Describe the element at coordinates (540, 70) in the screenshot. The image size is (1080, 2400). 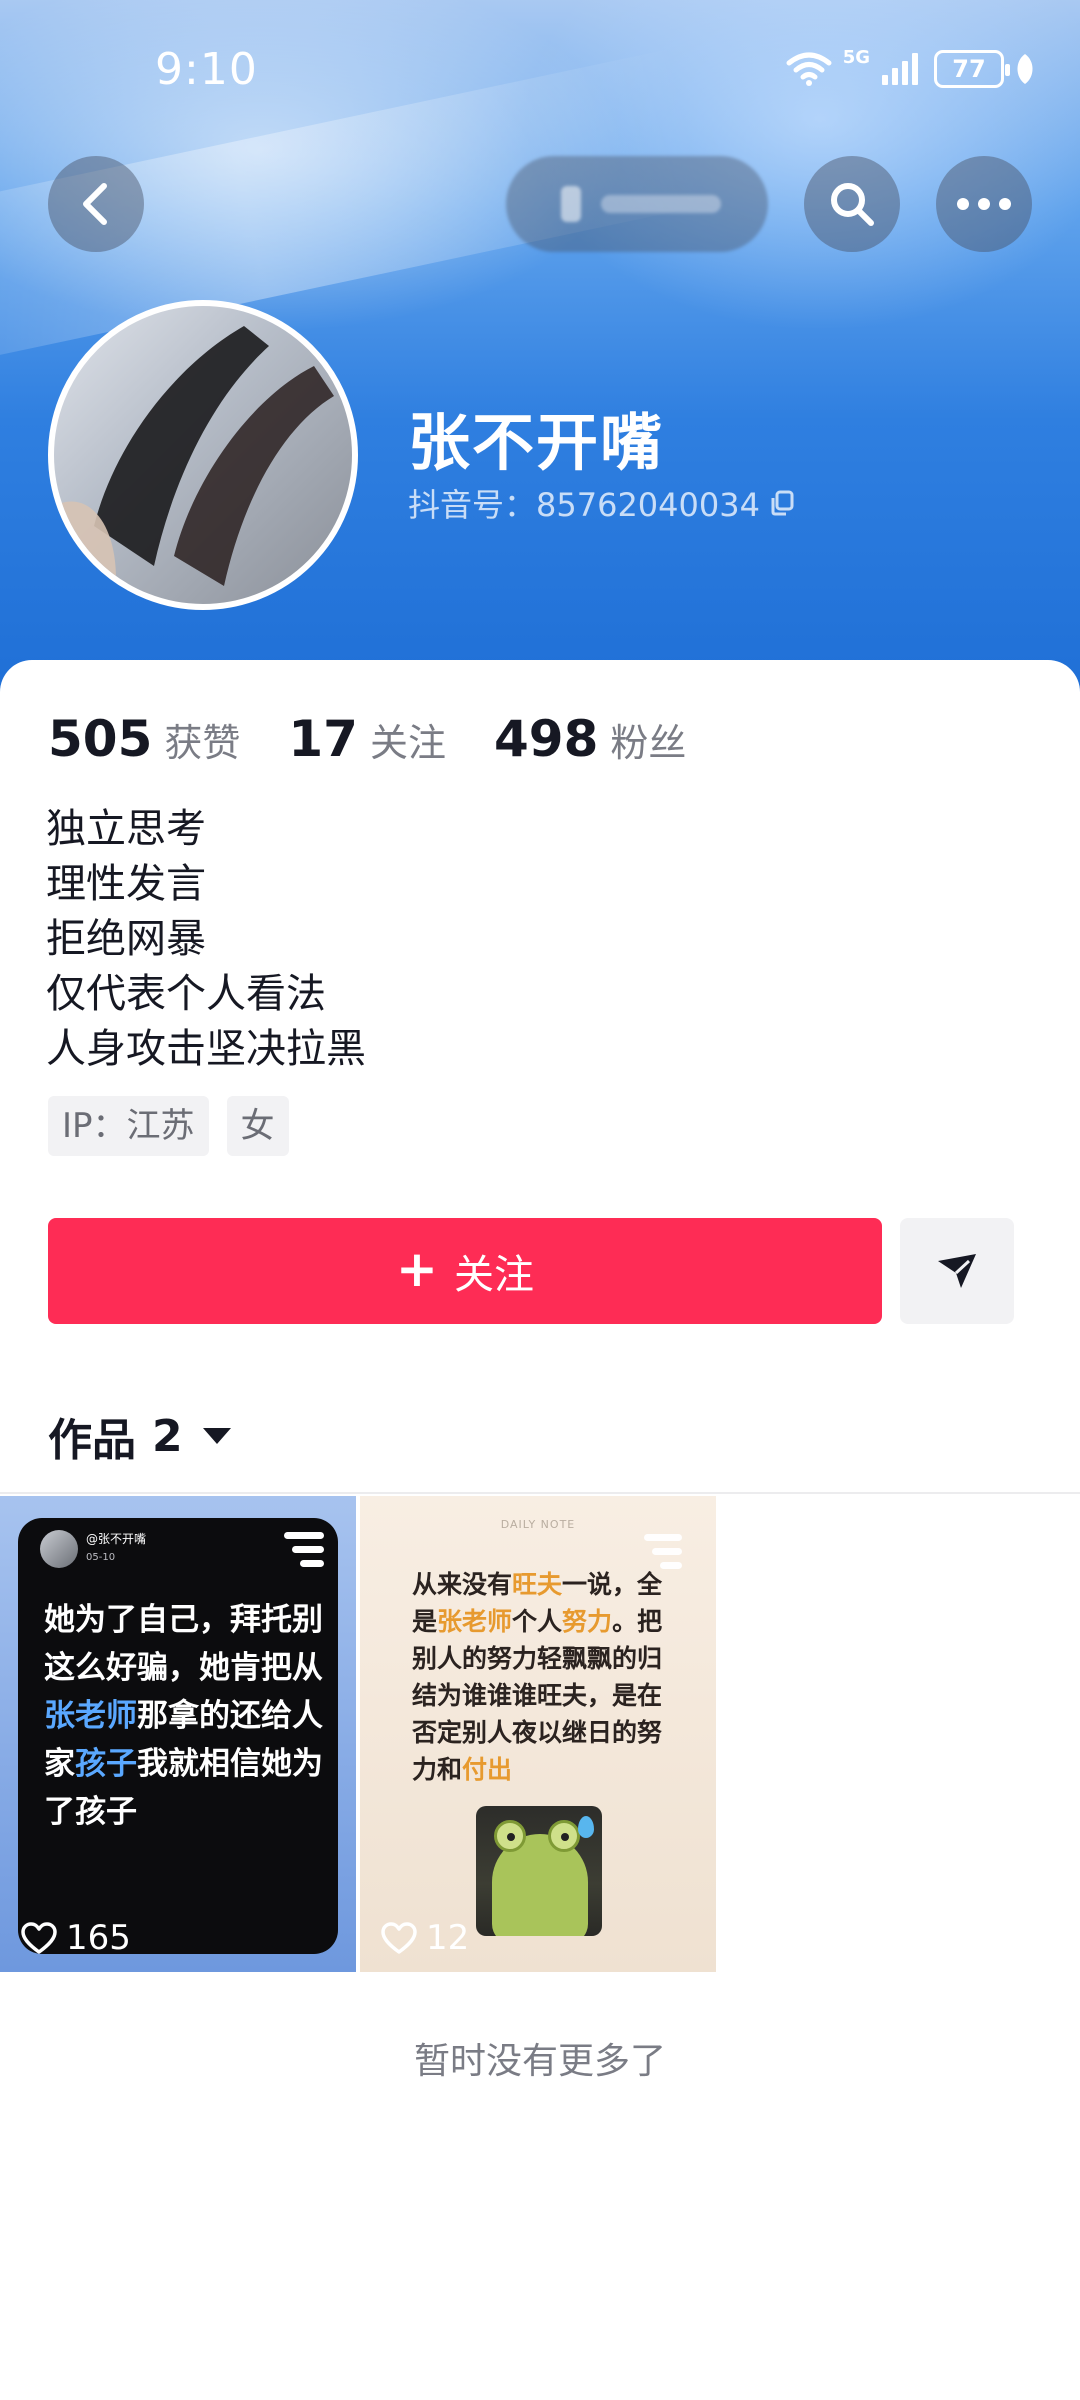
I see `status-bar: 9:10 5G 77` at that location.